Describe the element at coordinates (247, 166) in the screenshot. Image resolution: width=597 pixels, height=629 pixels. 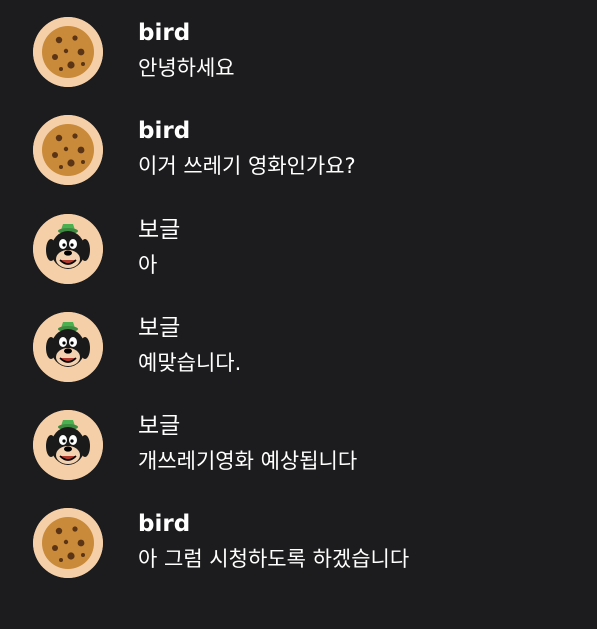
I see `message-text: 이거 쓰레기 영화인가요?` at that location.